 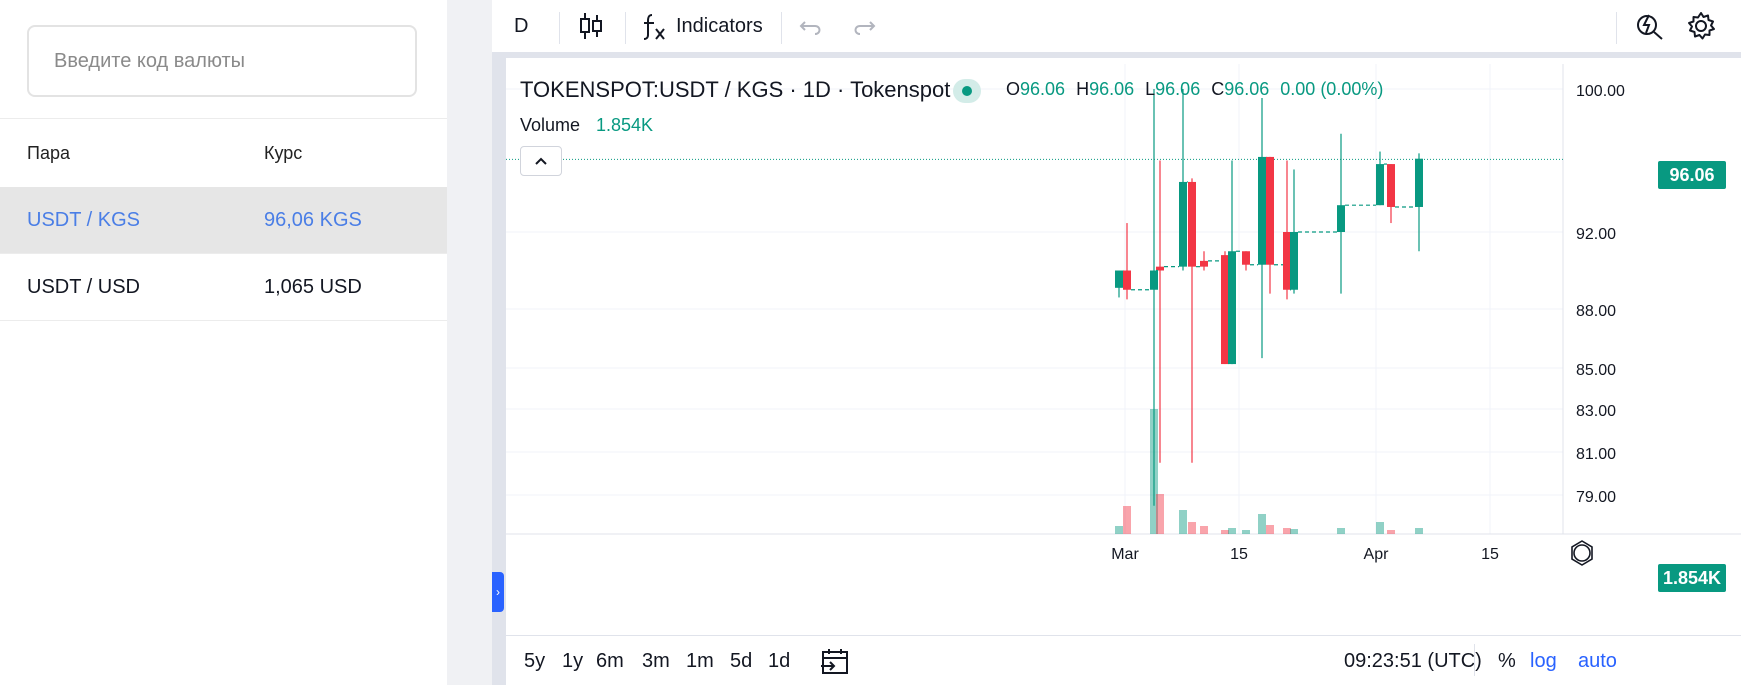 I want to click on pair-label: USDT / KGS, so click(x=83, y=220).